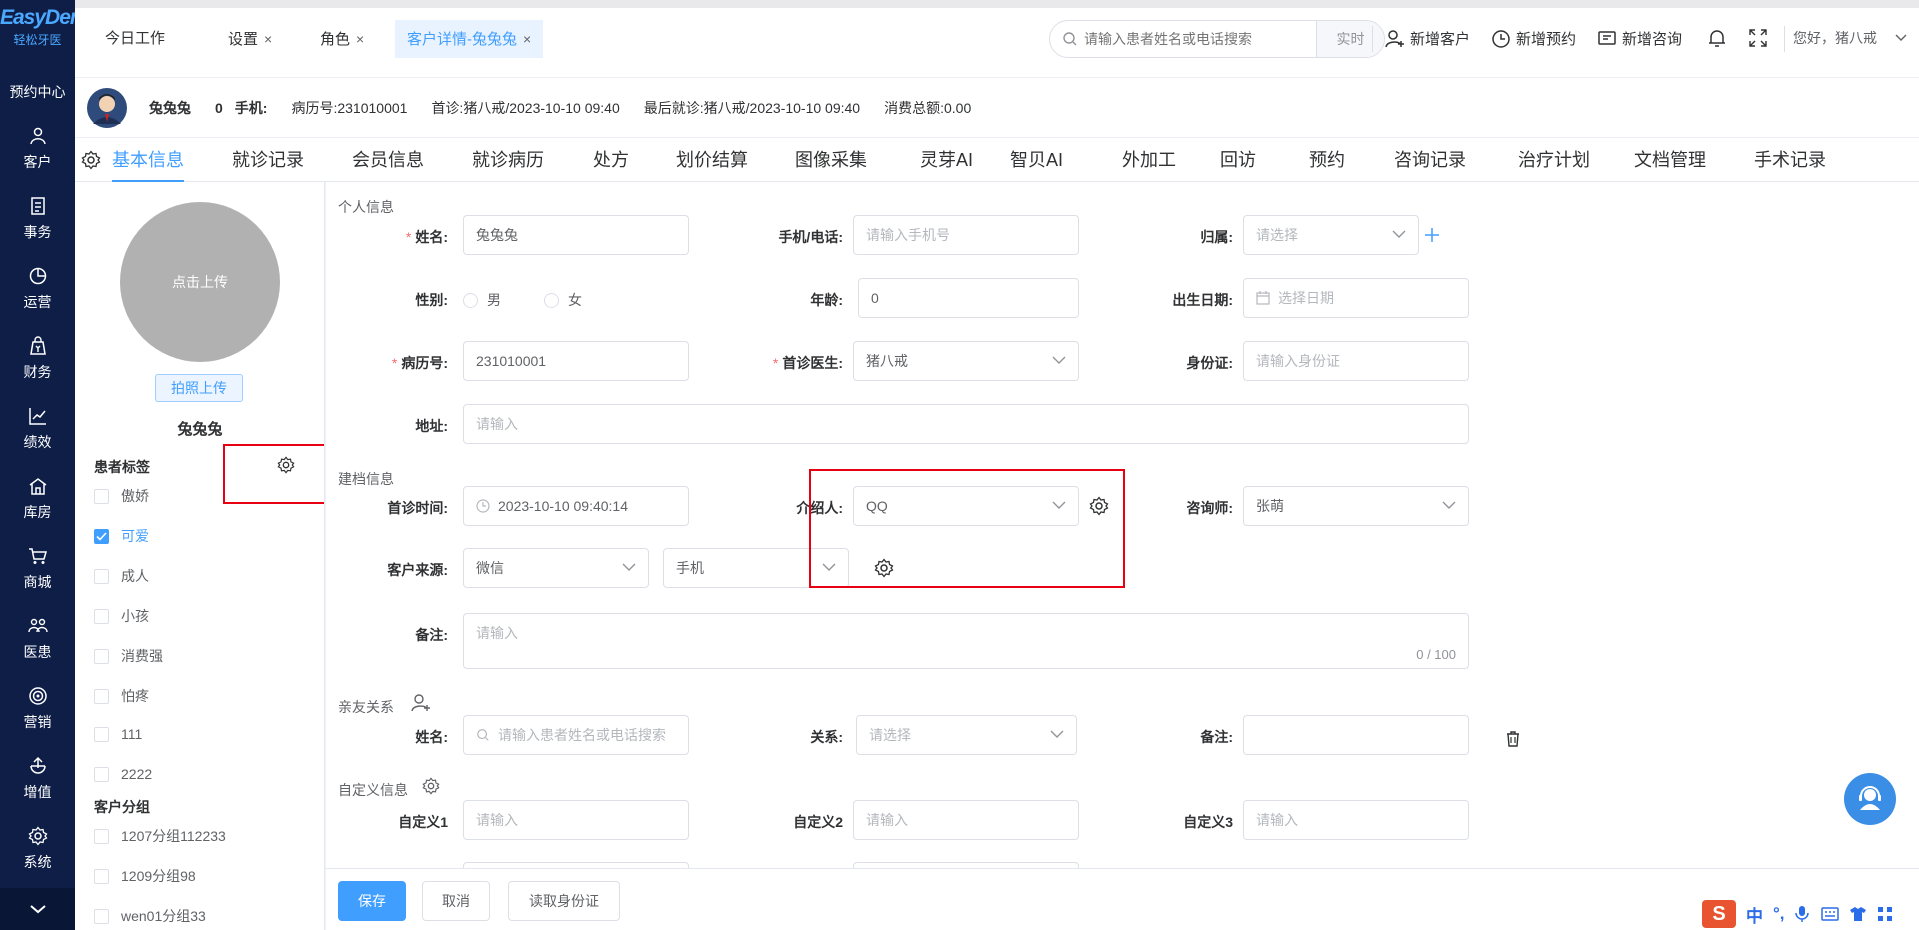  Describe the element at coordinates (37, 289) in the screenshot. I see `sidebar-item-2: 运营` at that location.